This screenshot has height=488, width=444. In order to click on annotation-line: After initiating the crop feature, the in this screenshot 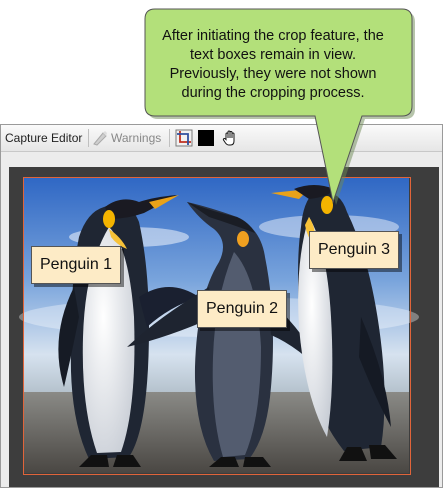, I will do `click(273, 36)`.